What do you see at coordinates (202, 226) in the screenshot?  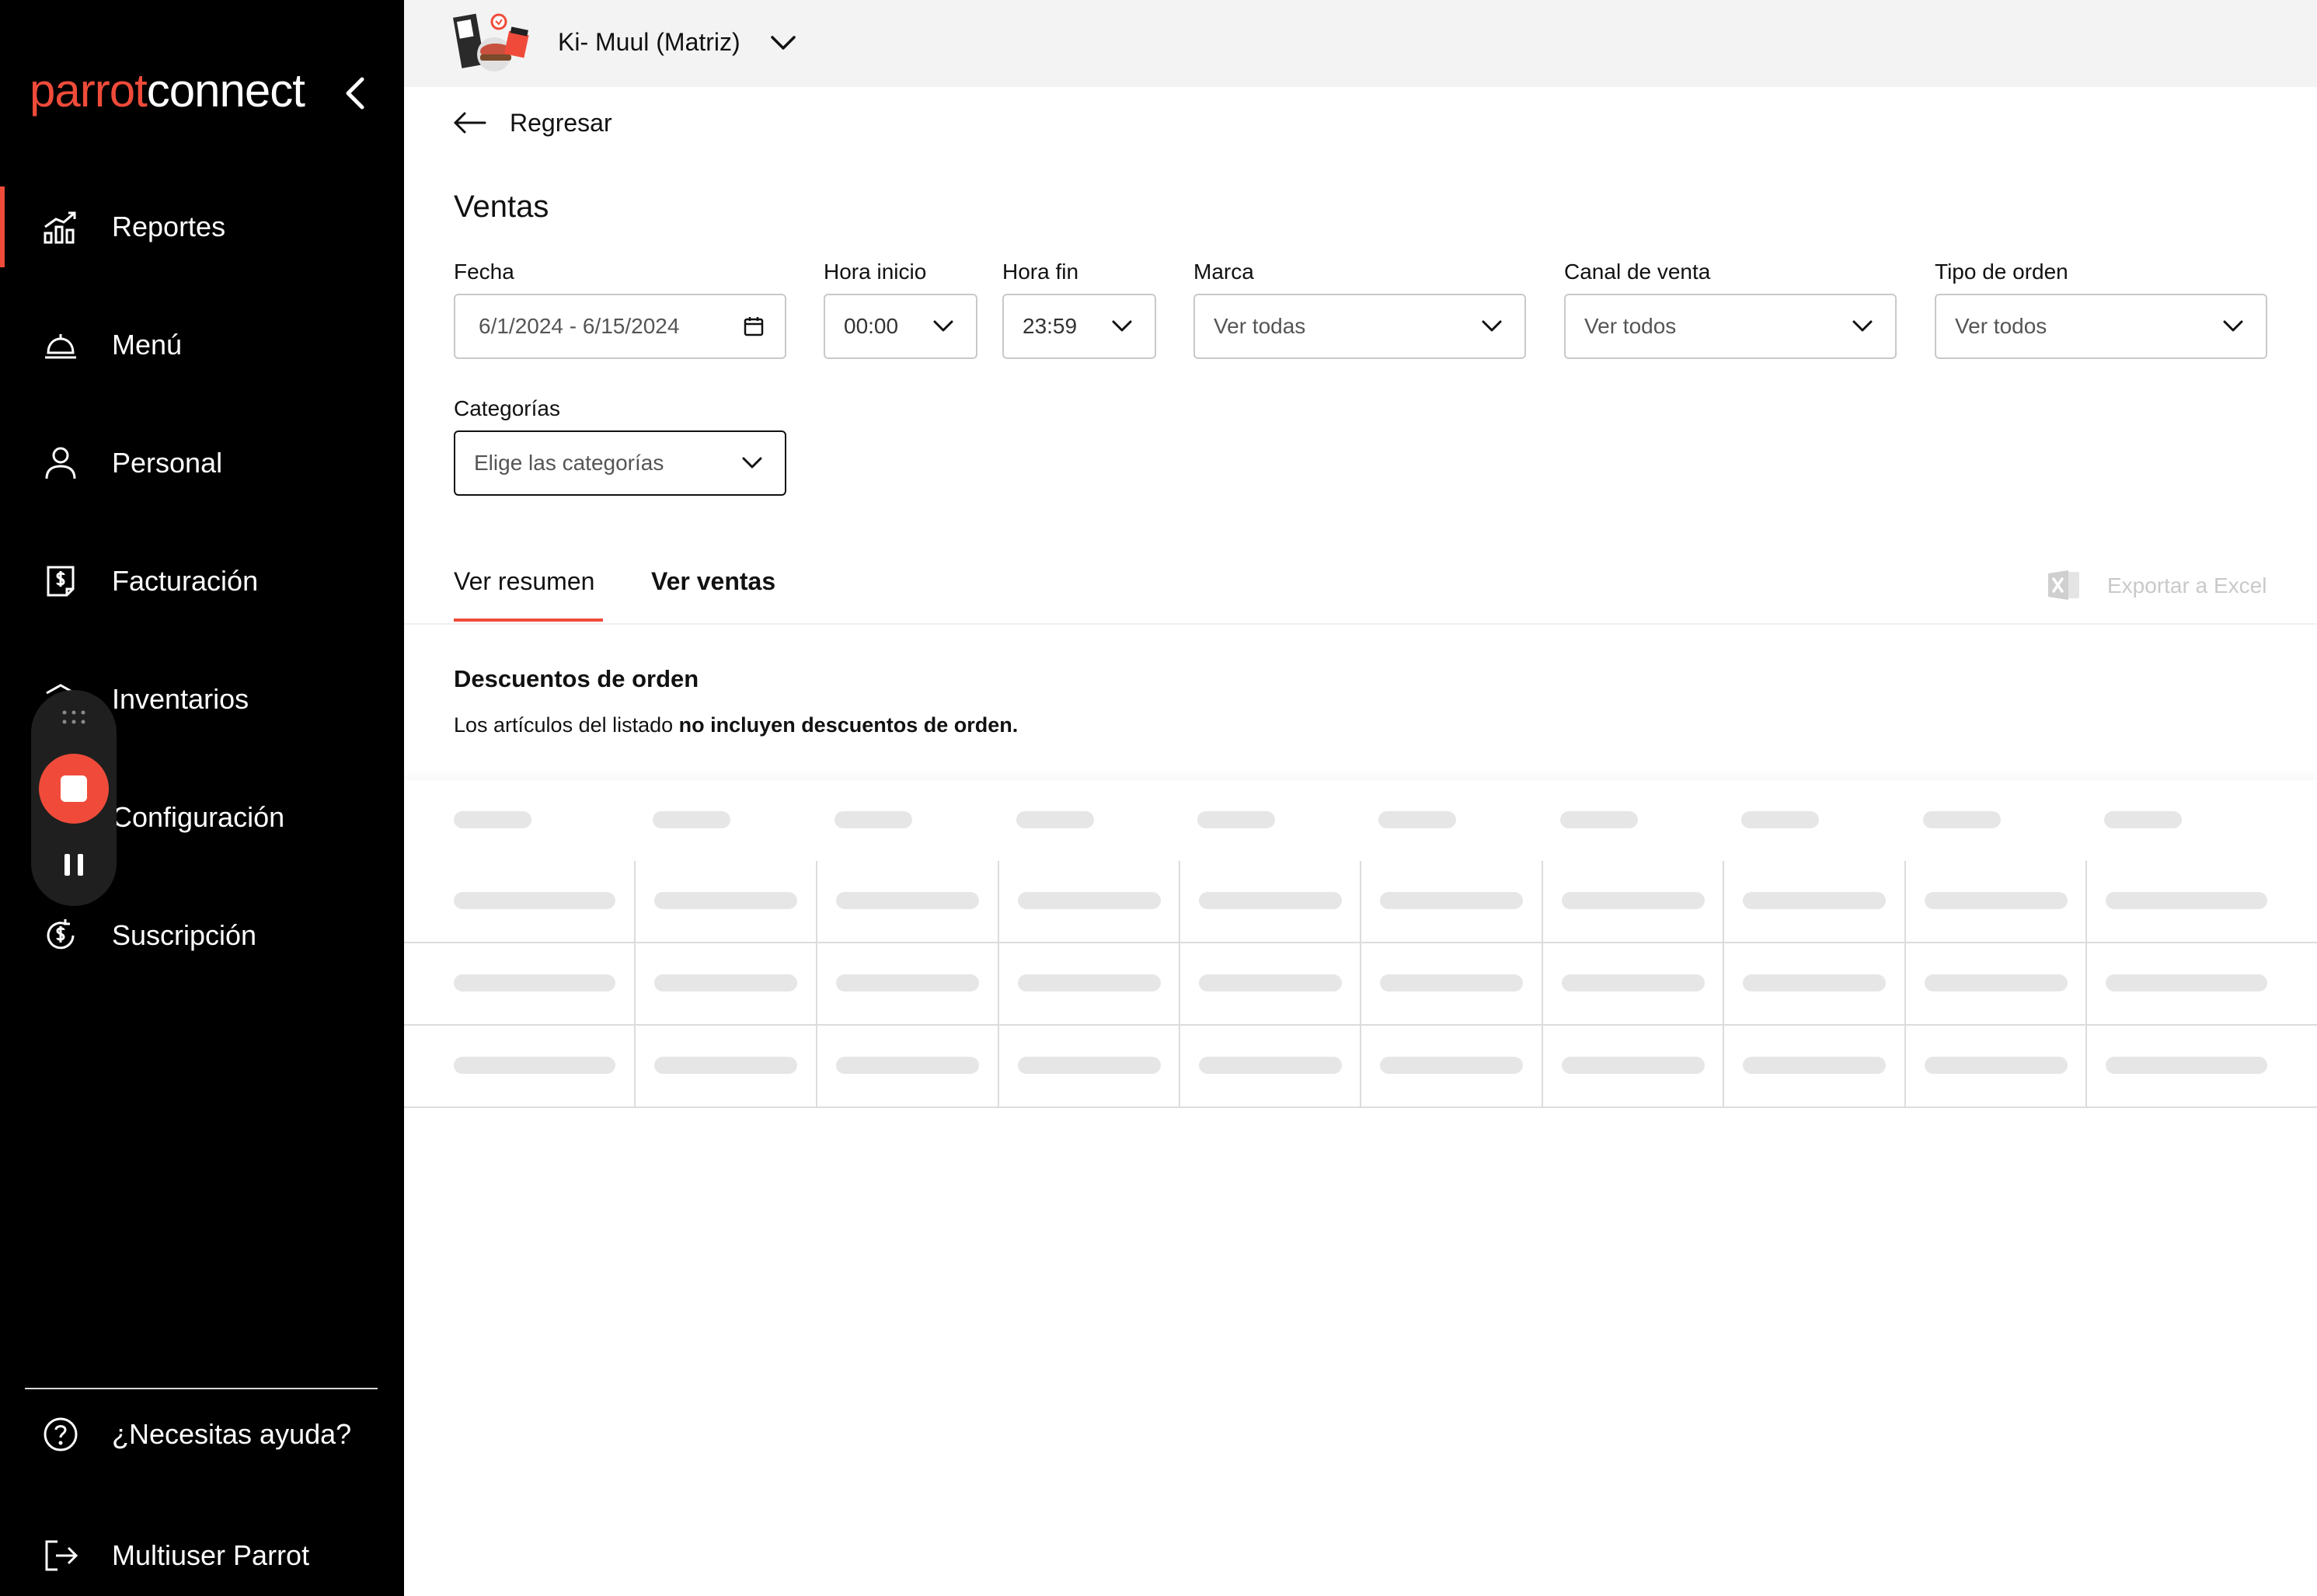 I see `sidebar-item-reportes: Reportes` at bounding box center [202, 226].